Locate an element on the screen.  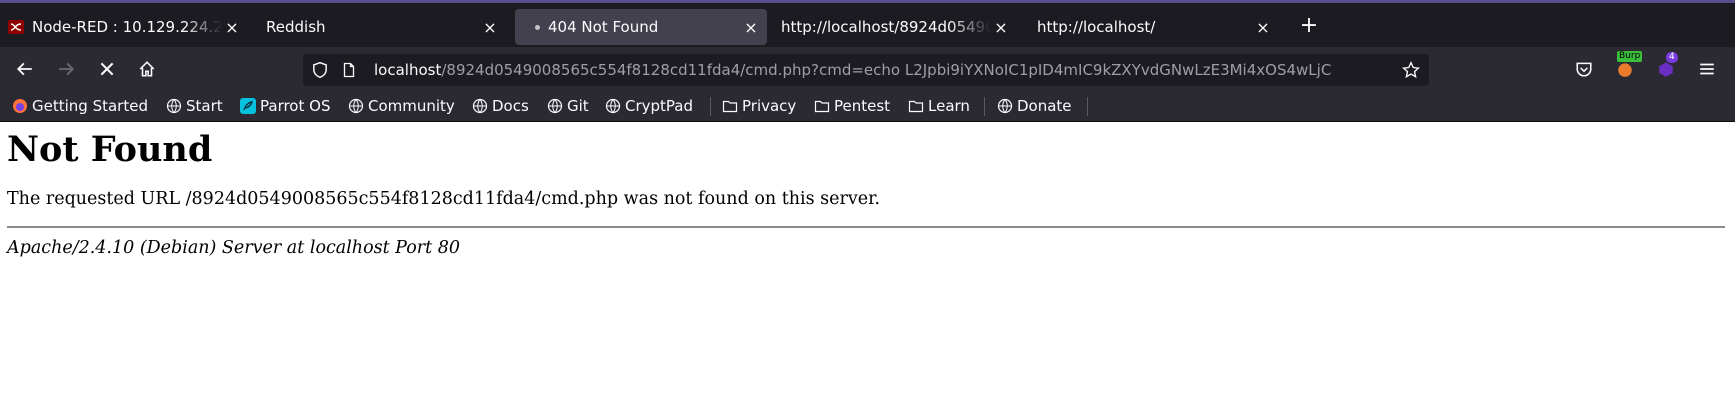
tab-node-red: Node-RED : 10.129.224.2 × is located at coordinates (124, 27).